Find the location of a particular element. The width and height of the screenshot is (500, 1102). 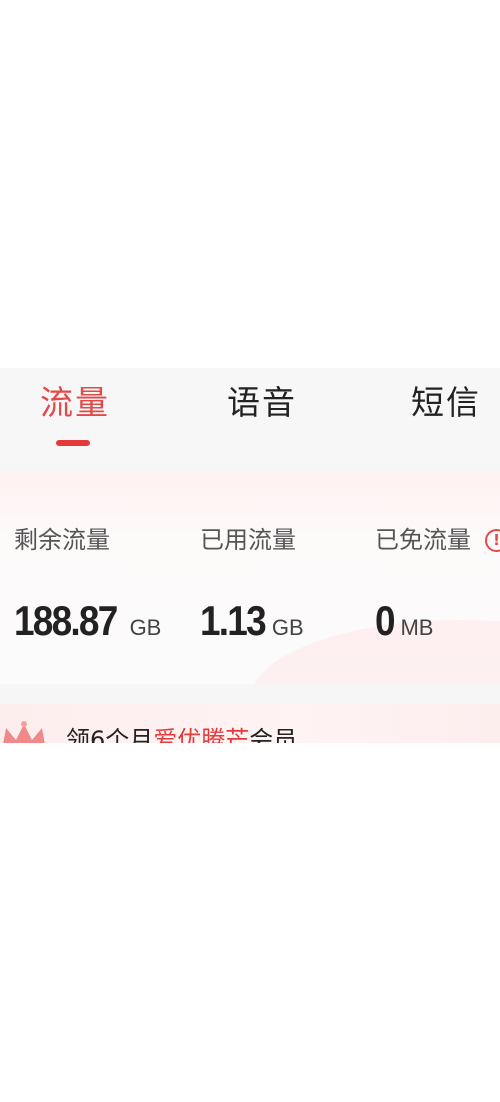

active-tab-indicator is located at coordinates (73, 443).